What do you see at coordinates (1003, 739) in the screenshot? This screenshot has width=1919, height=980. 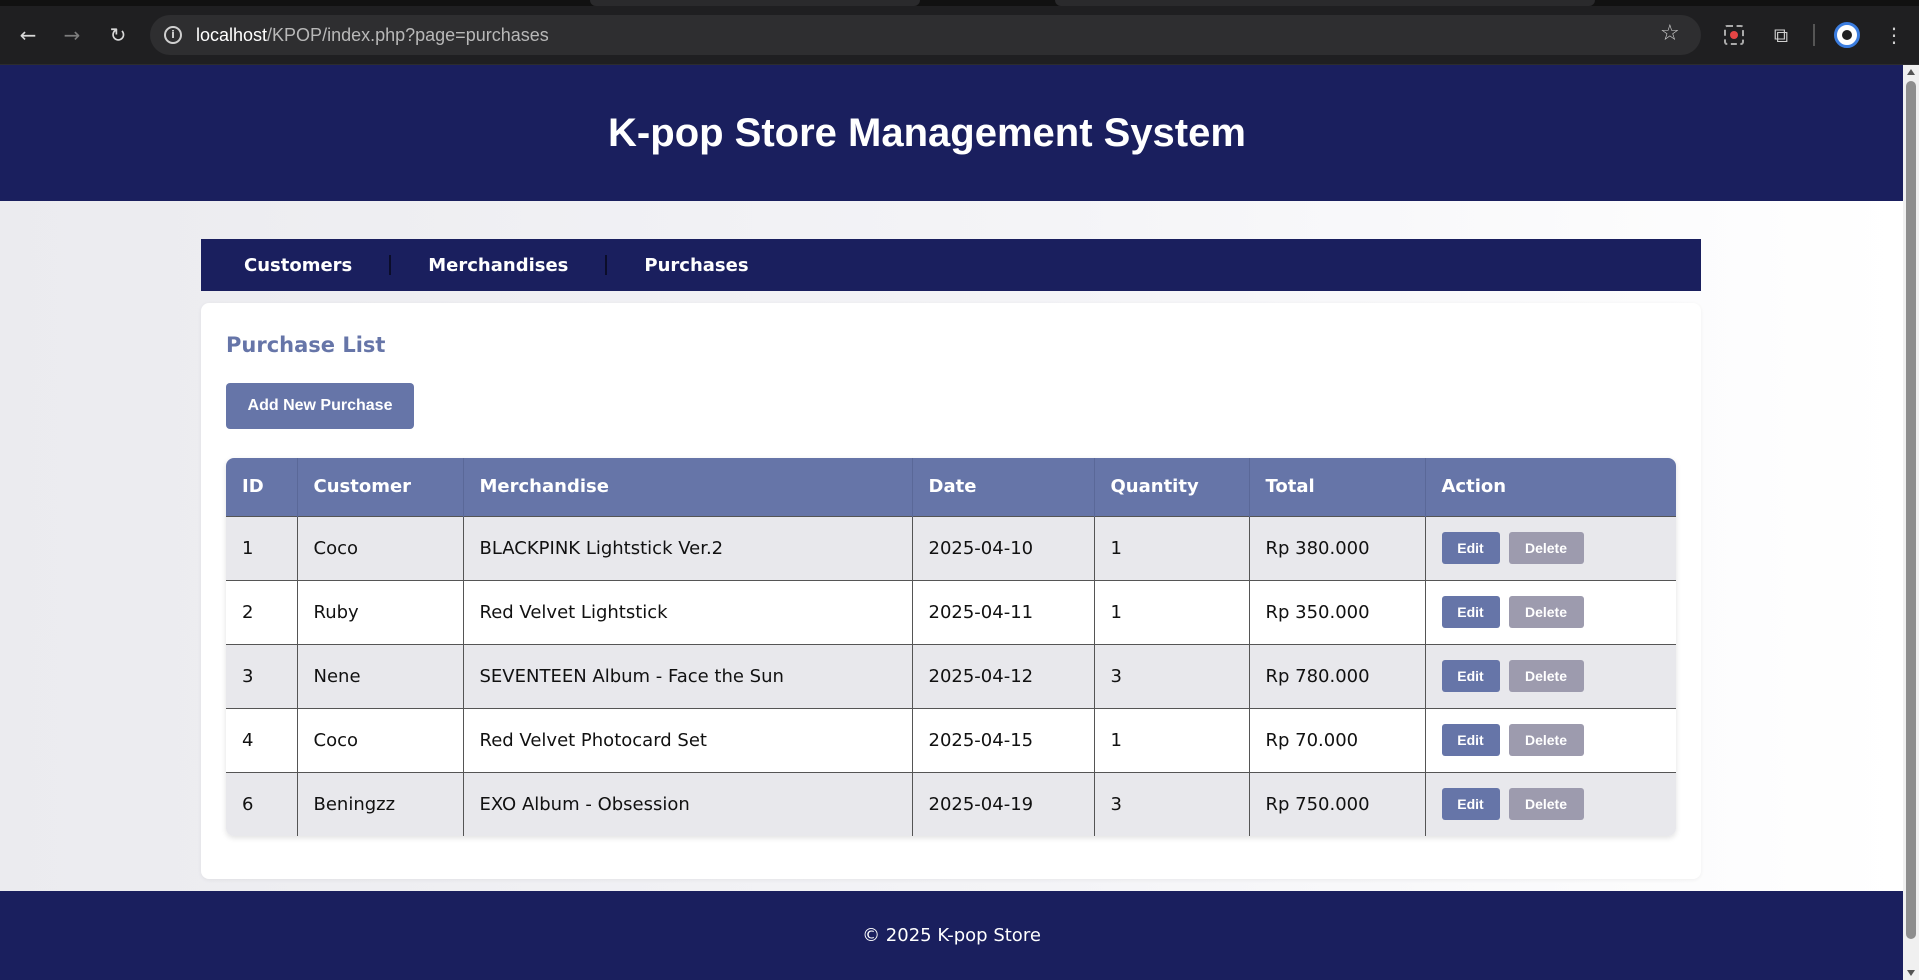 I see `cell-date: 2025-04-15` at bounding box center [1003, 739].